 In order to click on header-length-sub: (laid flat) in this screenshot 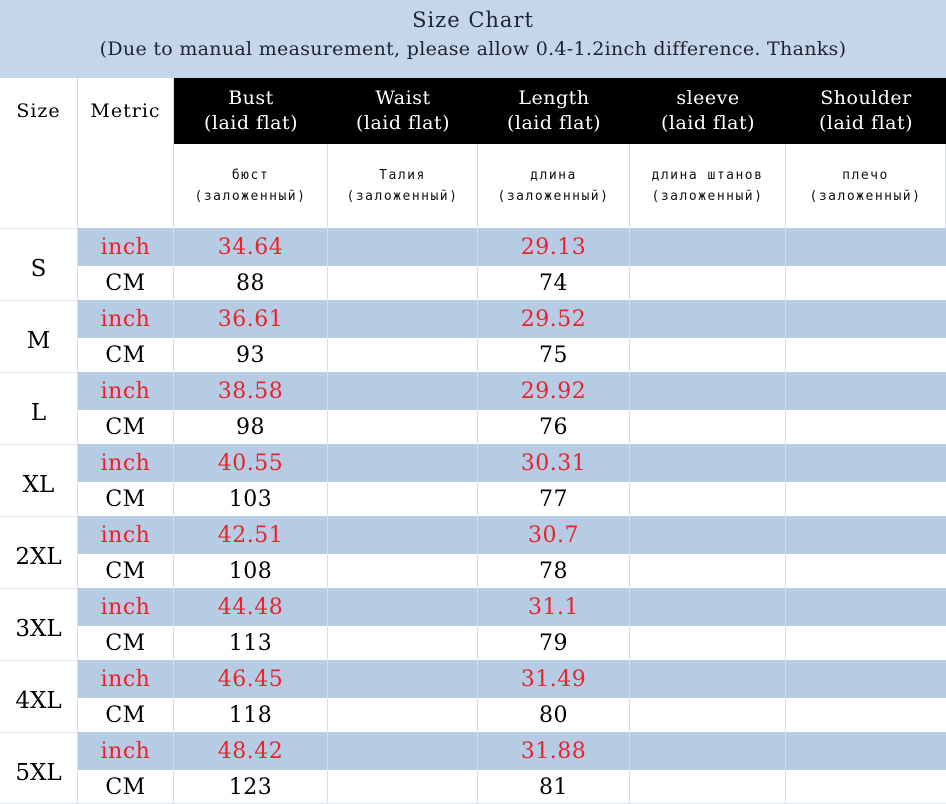, I will do `click(554, 123)`.